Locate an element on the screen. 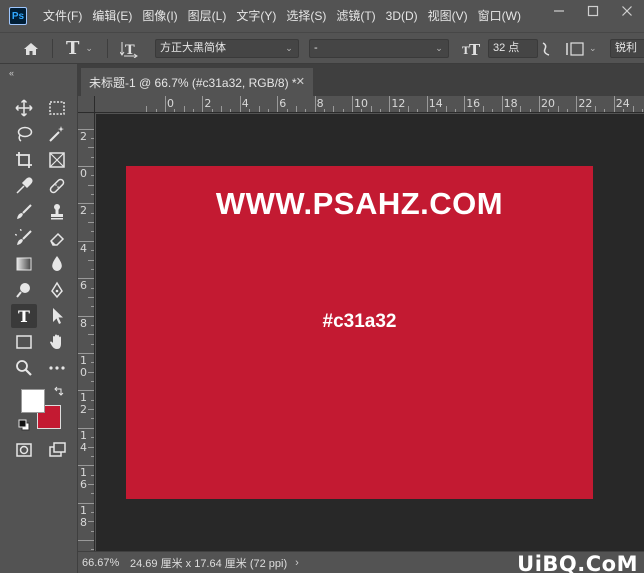 The width and height of the screenshot is (644, 573). screen-mode-icon is located at coordinates (57, 450).